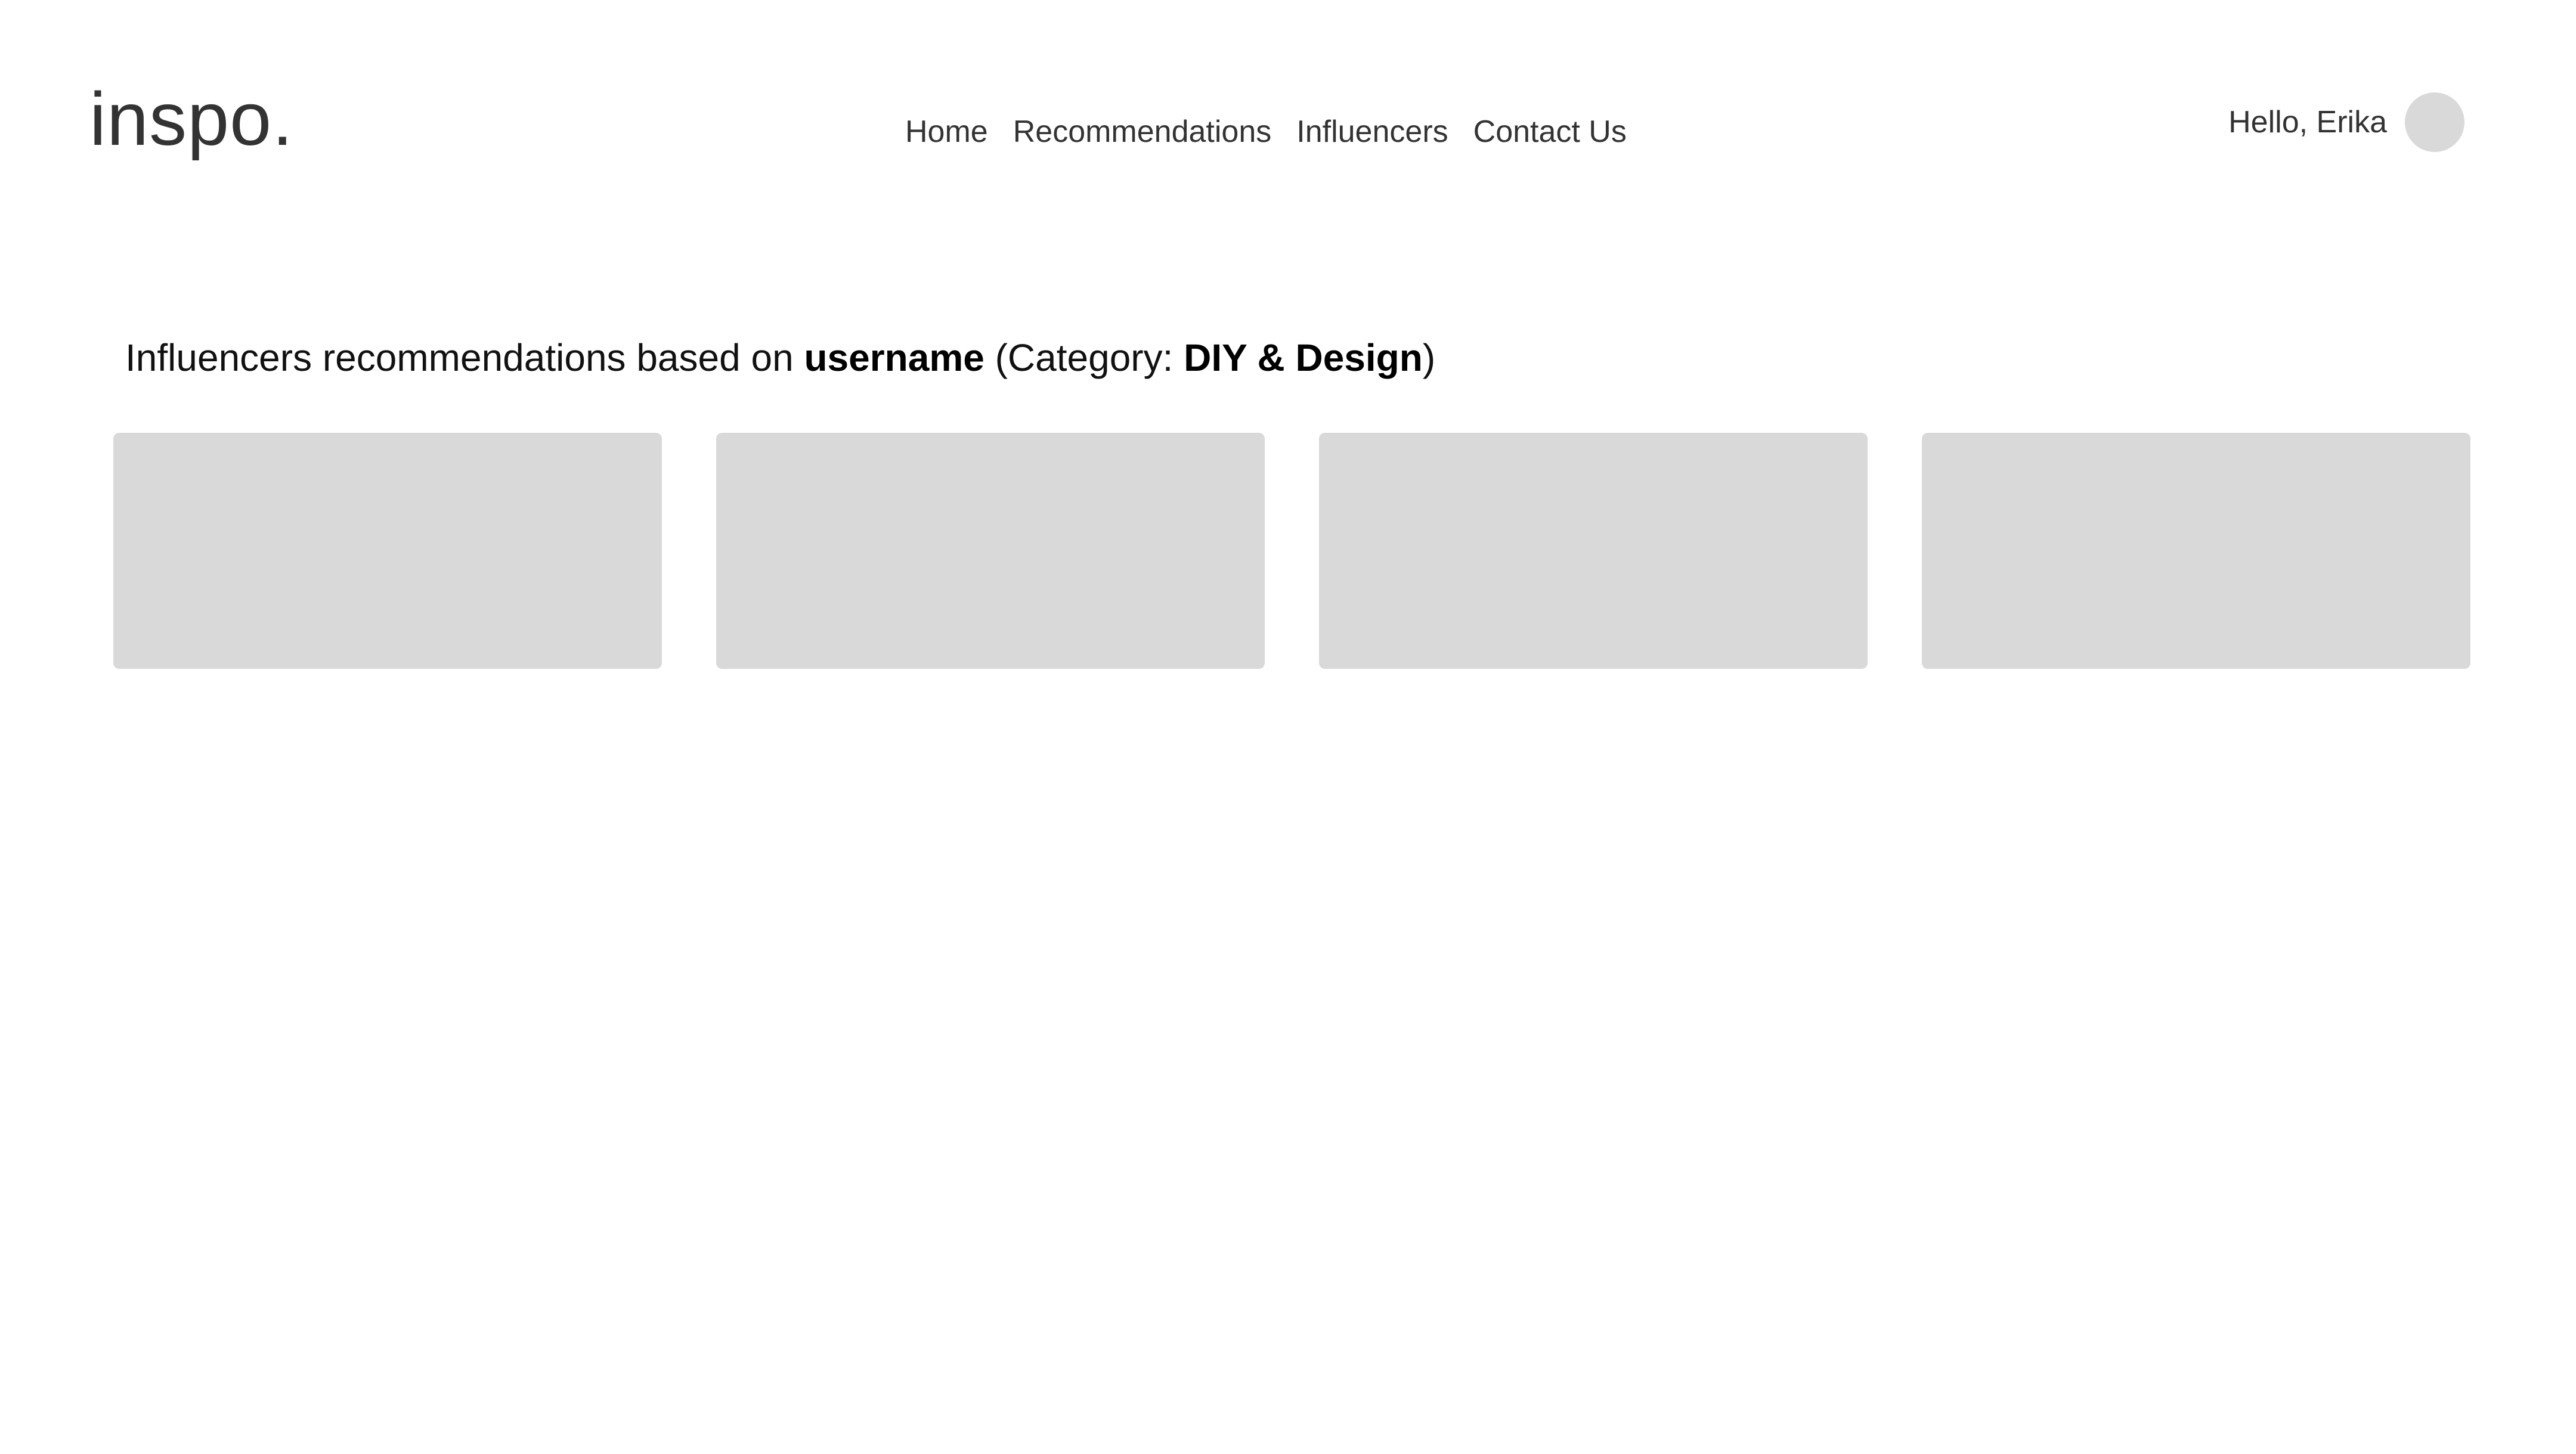  Describe the element at coordinates (1304, 357) in the screenshot. I see `heading-category: DIY & Design` at that location.